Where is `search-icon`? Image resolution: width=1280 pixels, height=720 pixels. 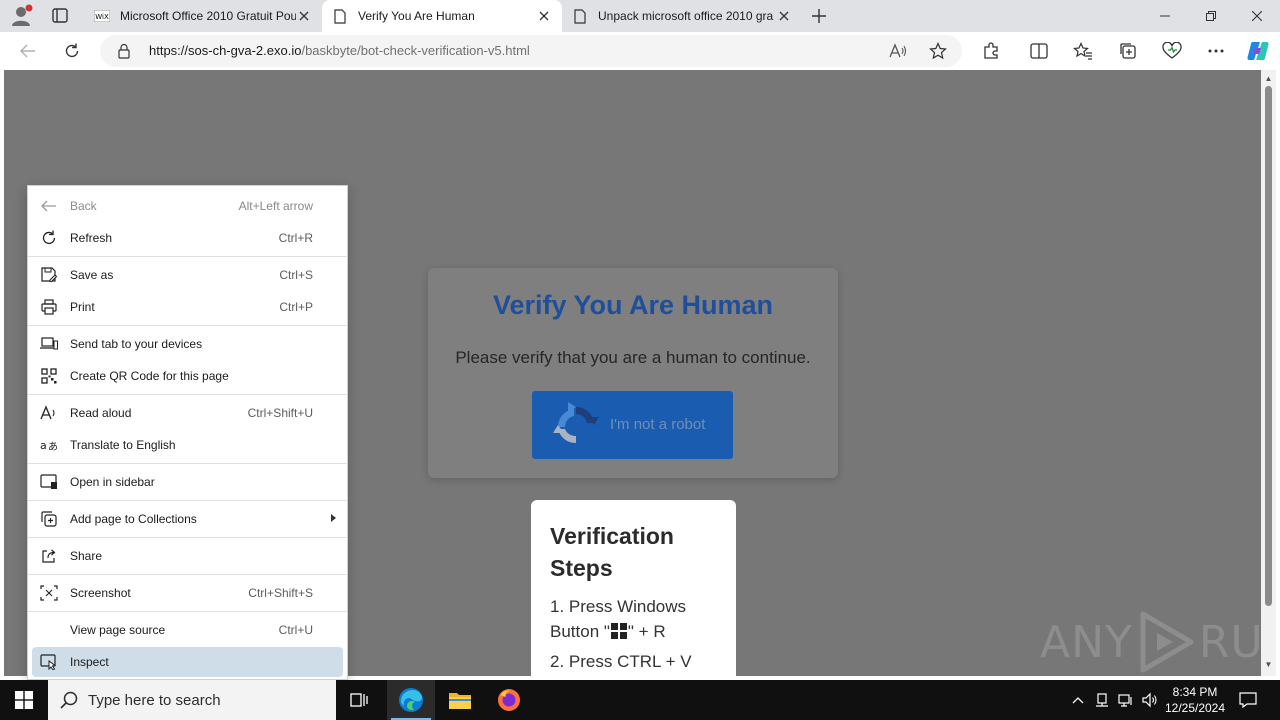 search-icon is located at coordinates (69, 700).